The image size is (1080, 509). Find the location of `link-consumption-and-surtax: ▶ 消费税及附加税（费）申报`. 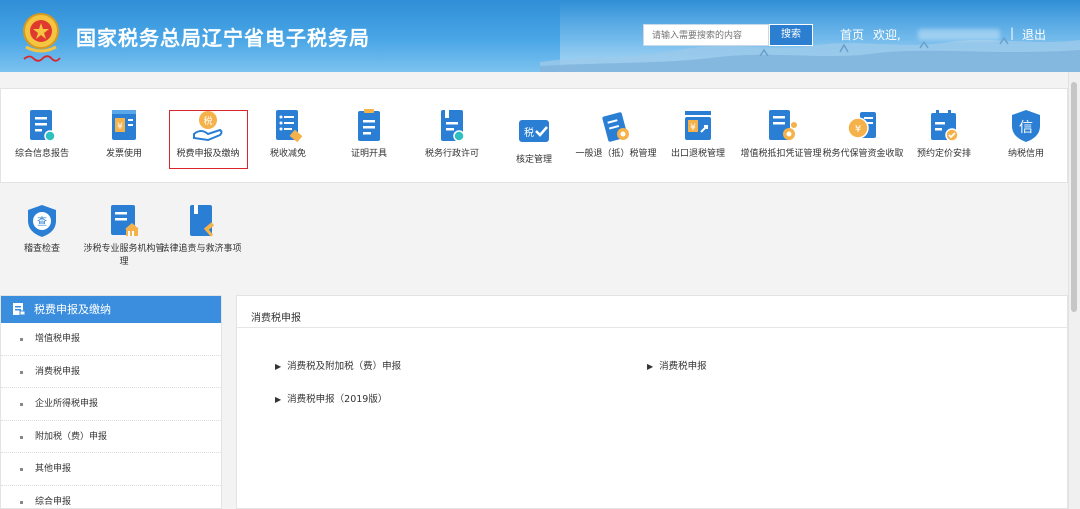

link-consumption-and-surtax: ▶ 消费税及附加税（费）申报 is located at coordinates (338, 365).